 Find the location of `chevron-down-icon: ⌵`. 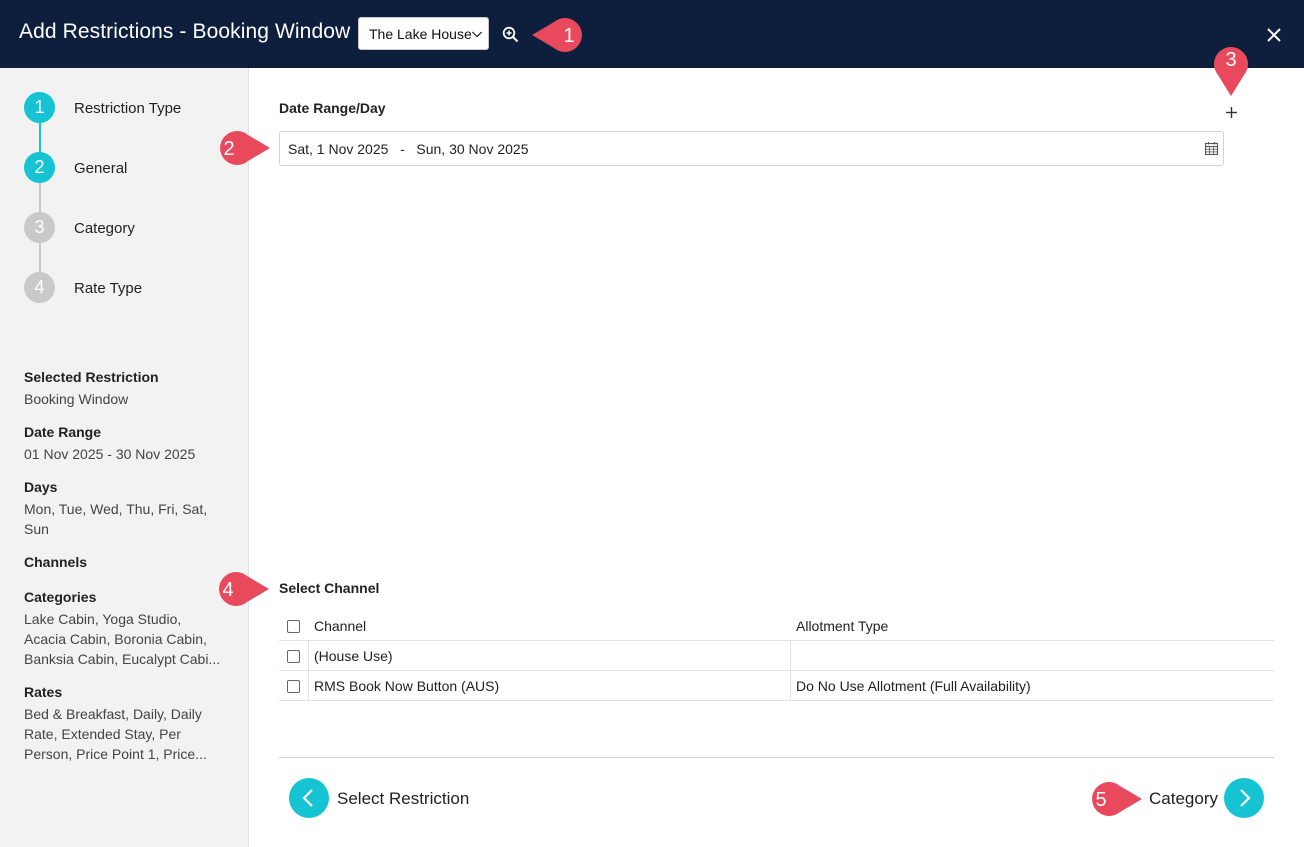

chevron-down-icon: ⌵ is located at coordinates (477, 32).